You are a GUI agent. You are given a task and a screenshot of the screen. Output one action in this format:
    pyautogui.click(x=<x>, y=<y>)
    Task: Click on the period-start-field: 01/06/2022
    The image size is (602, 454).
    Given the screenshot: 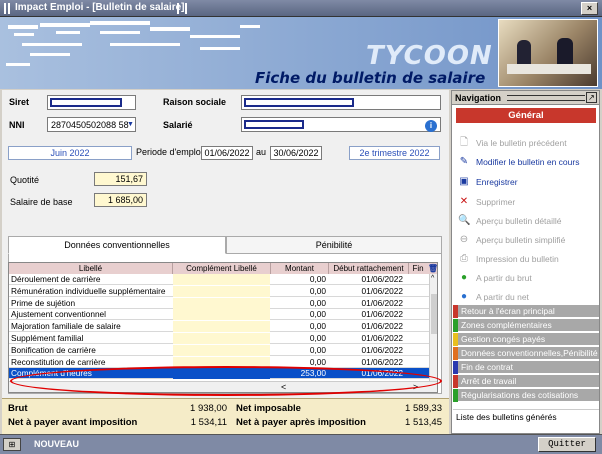 What is the action you would take?
    pyautogui.click(x=227, y=153)
    